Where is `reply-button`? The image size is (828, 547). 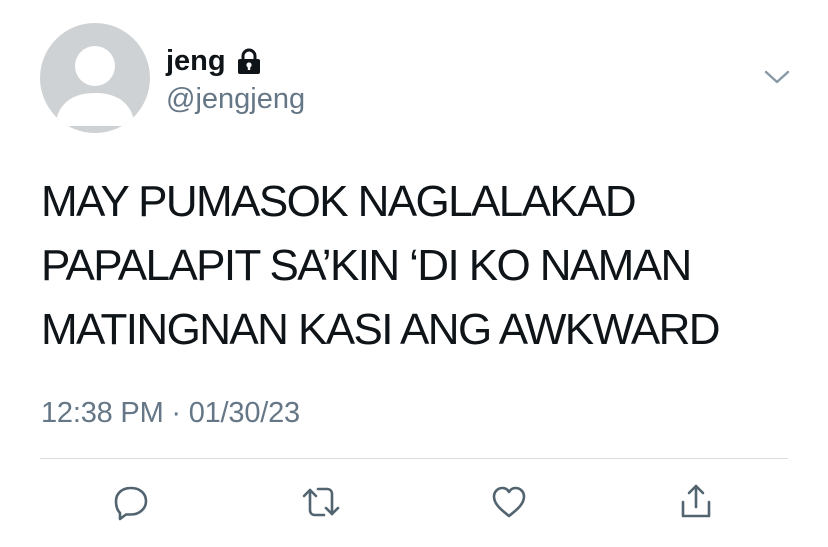
reply-button is located at coordinates (131, 502).